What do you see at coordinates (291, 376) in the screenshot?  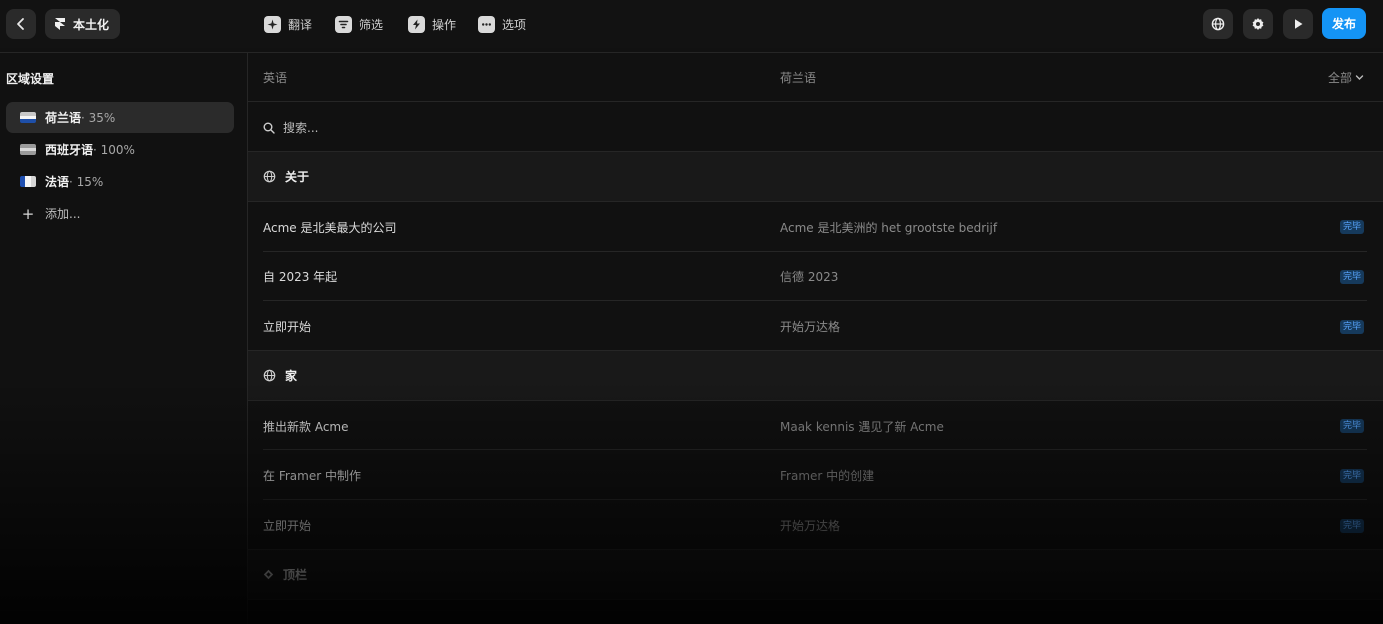 I see `group-title: 家` at bounding box center [291, 376].